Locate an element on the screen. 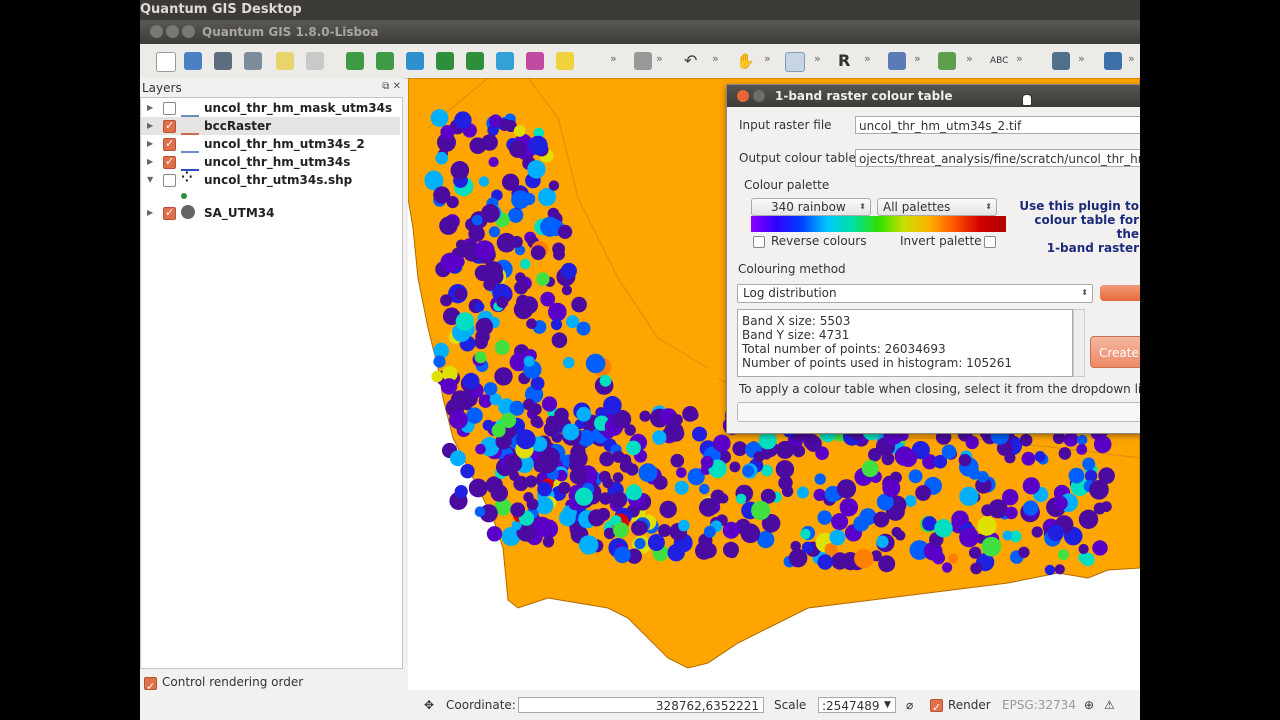 This screenshot has height=720, width=1280. reverse-colours-checkbox is located at coordinates (759, 242).